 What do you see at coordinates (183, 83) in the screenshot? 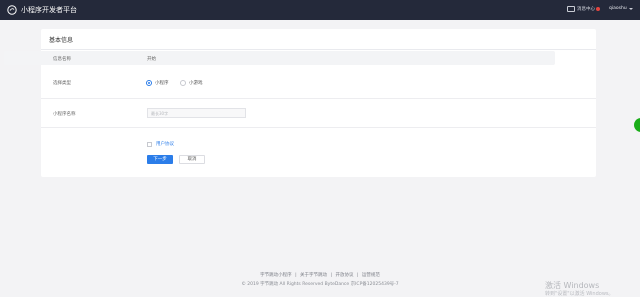
I see `radio-unselected-icon` at bounding box center [183, 83].